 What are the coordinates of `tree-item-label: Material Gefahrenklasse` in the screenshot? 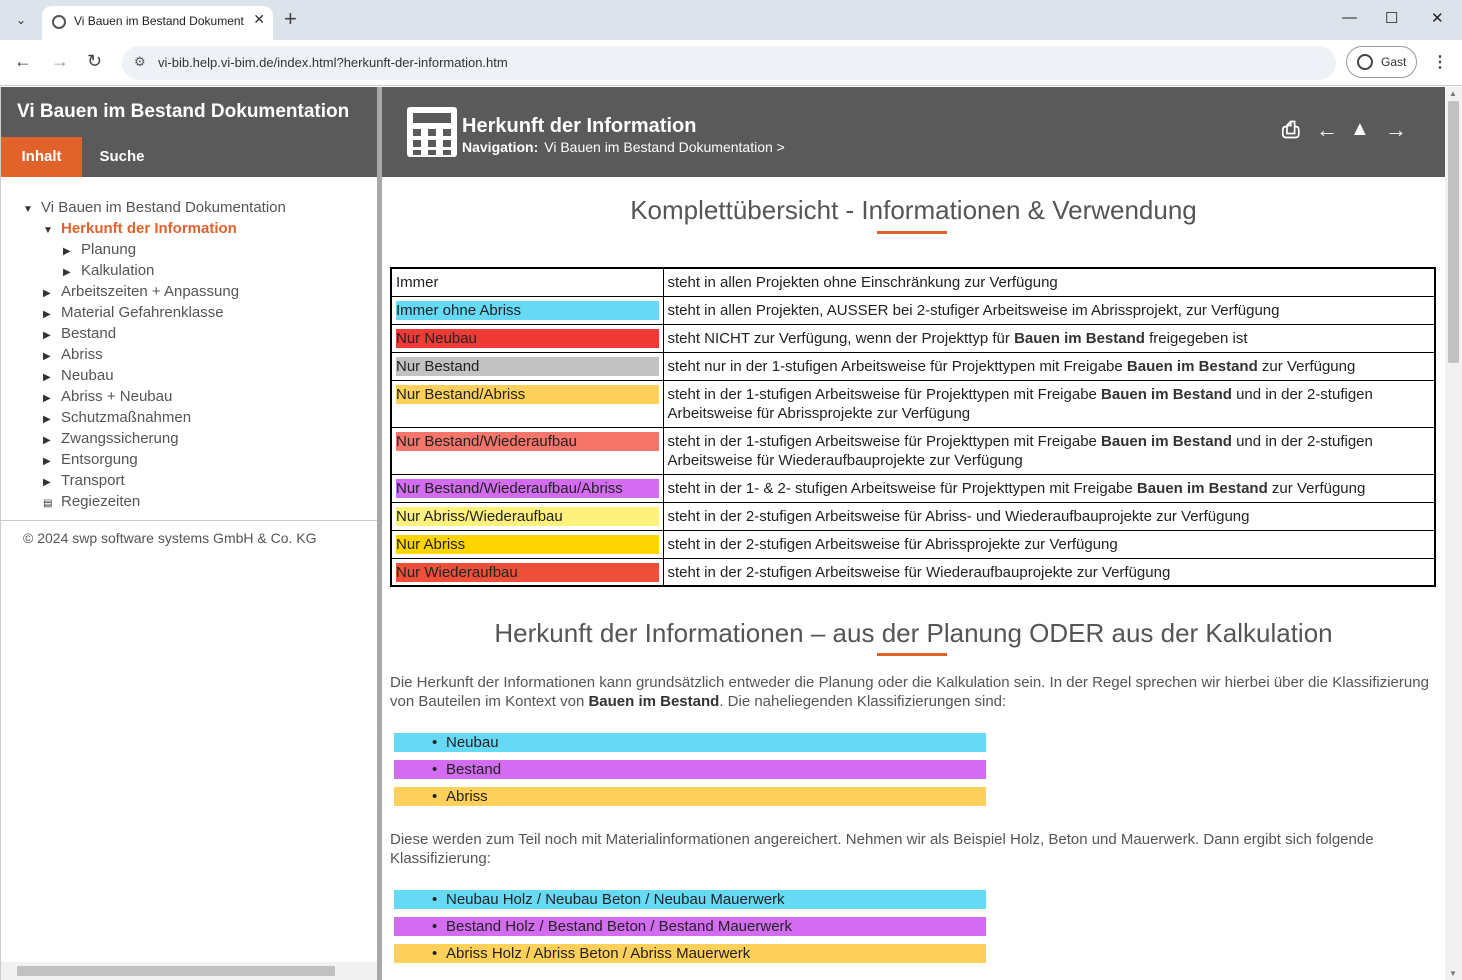 It's located at (142, 312).